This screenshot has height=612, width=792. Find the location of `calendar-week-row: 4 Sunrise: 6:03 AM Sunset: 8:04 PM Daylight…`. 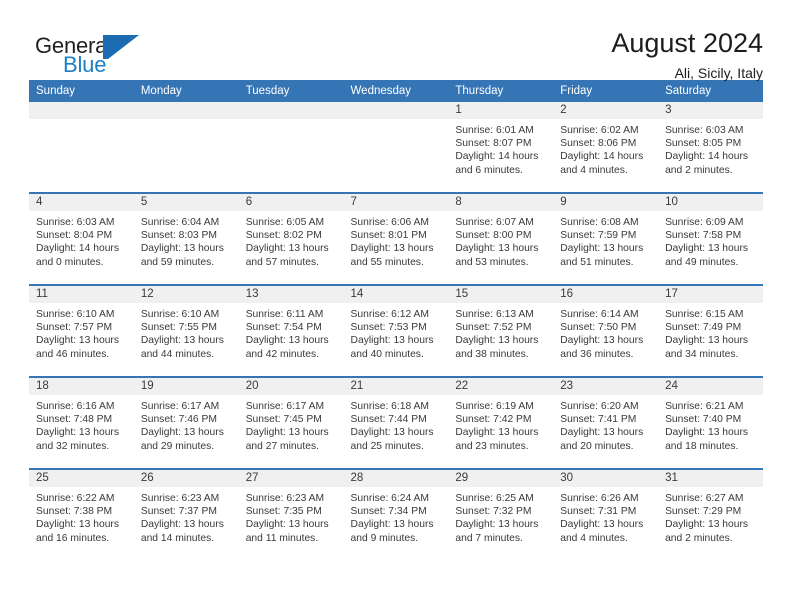

calendar-week-row: 4 Sunrise: 6:03 AM Sunset: 8:04 PM Daylight… is located at coordinates (396, 238).